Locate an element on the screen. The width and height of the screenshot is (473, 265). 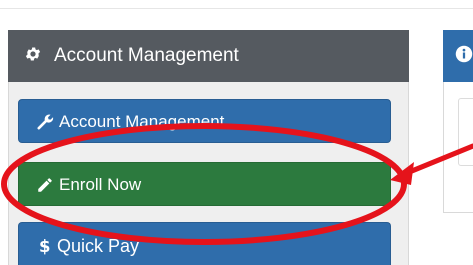
dollar-icon: $ is located at coordinates (45, 246).